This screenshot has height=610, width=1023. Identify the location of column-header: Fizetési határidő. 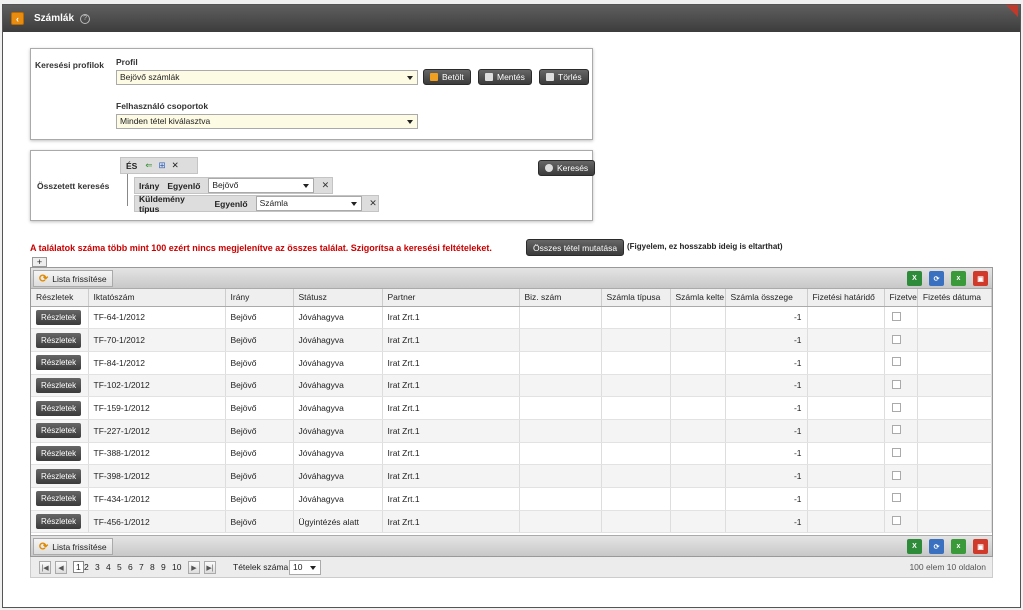
(846, 298).